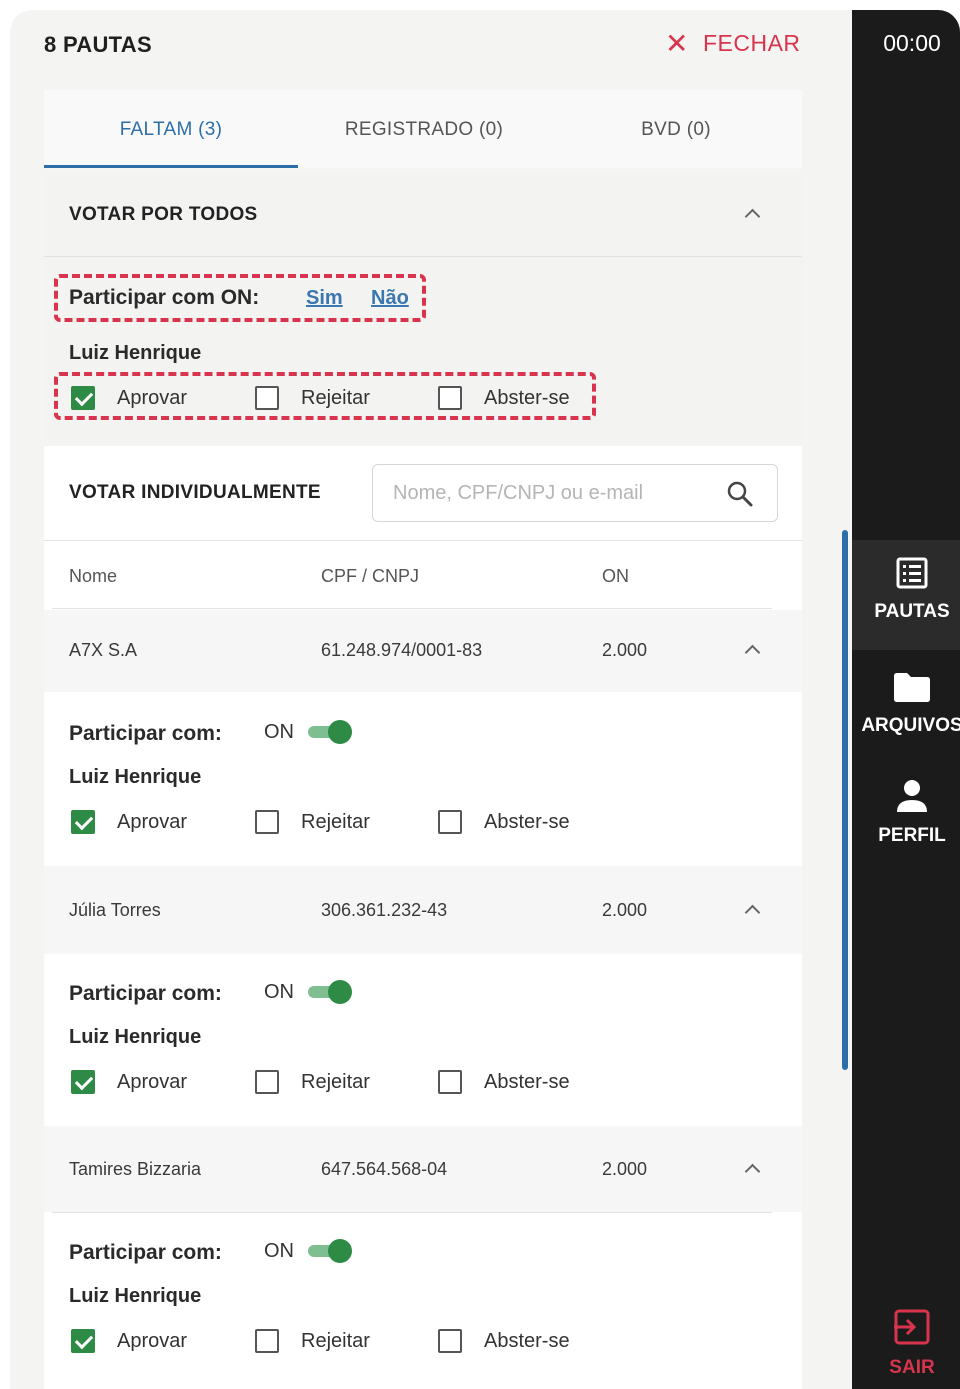  What do you see at coordinates (677, 43) in the screenshot?
I see `close-icon: ✕` at bounding box center [677, 43].